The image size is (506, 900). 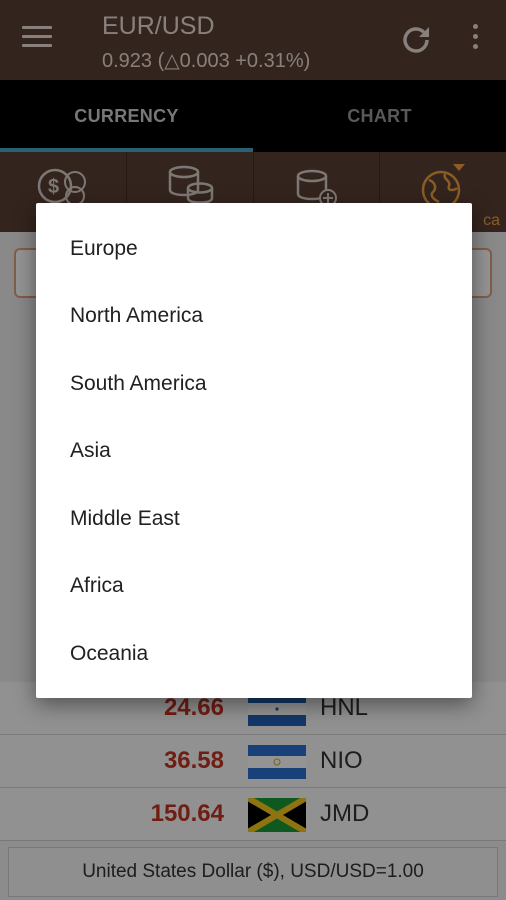 What do you see at coordinates (254, 249) in the screenshot?
I see `region-option-europe: Europe` at bounding box center [254, 249].